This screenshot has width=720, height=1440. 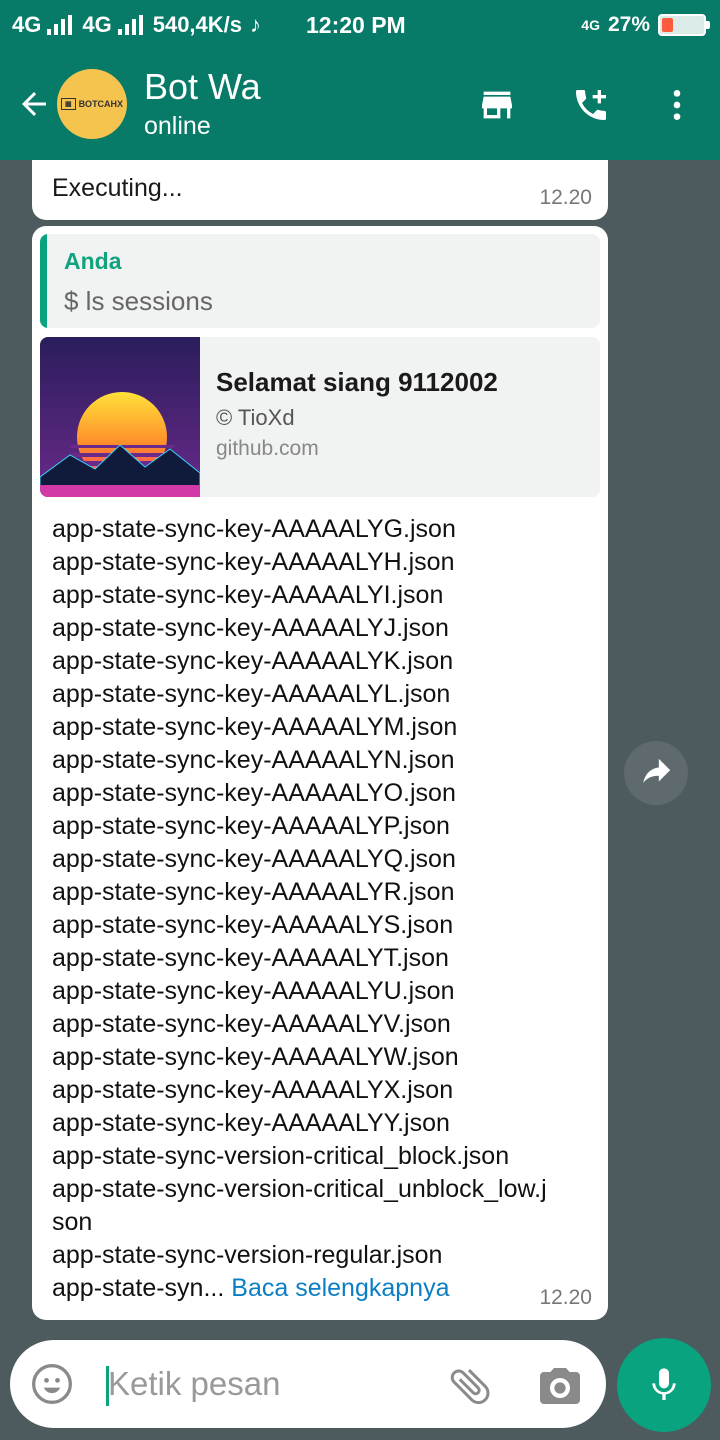 I want to click on network-speed: 540,4K/s, so click(x=197, y=24).